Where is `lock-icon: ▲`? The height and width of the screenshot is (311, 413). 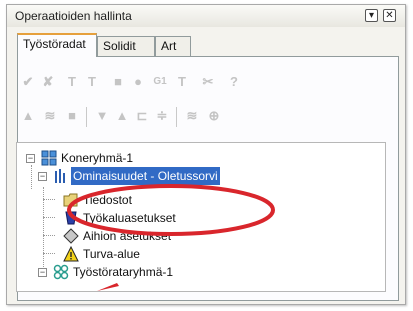 lock-icon: ▲ is located at coordinates (28, 116).